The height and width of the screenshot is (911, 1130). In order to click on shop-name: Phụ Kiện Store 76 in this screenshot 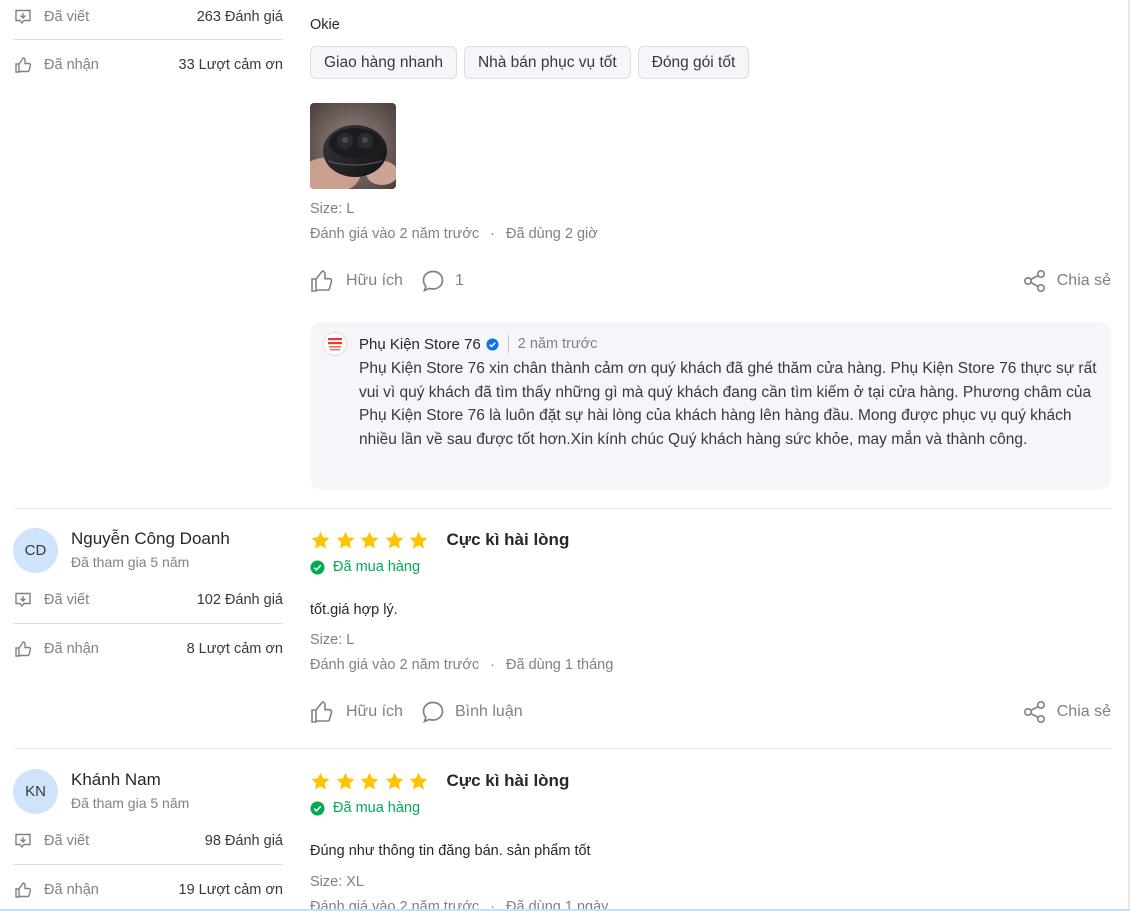, I will do `click(420, 344)`.